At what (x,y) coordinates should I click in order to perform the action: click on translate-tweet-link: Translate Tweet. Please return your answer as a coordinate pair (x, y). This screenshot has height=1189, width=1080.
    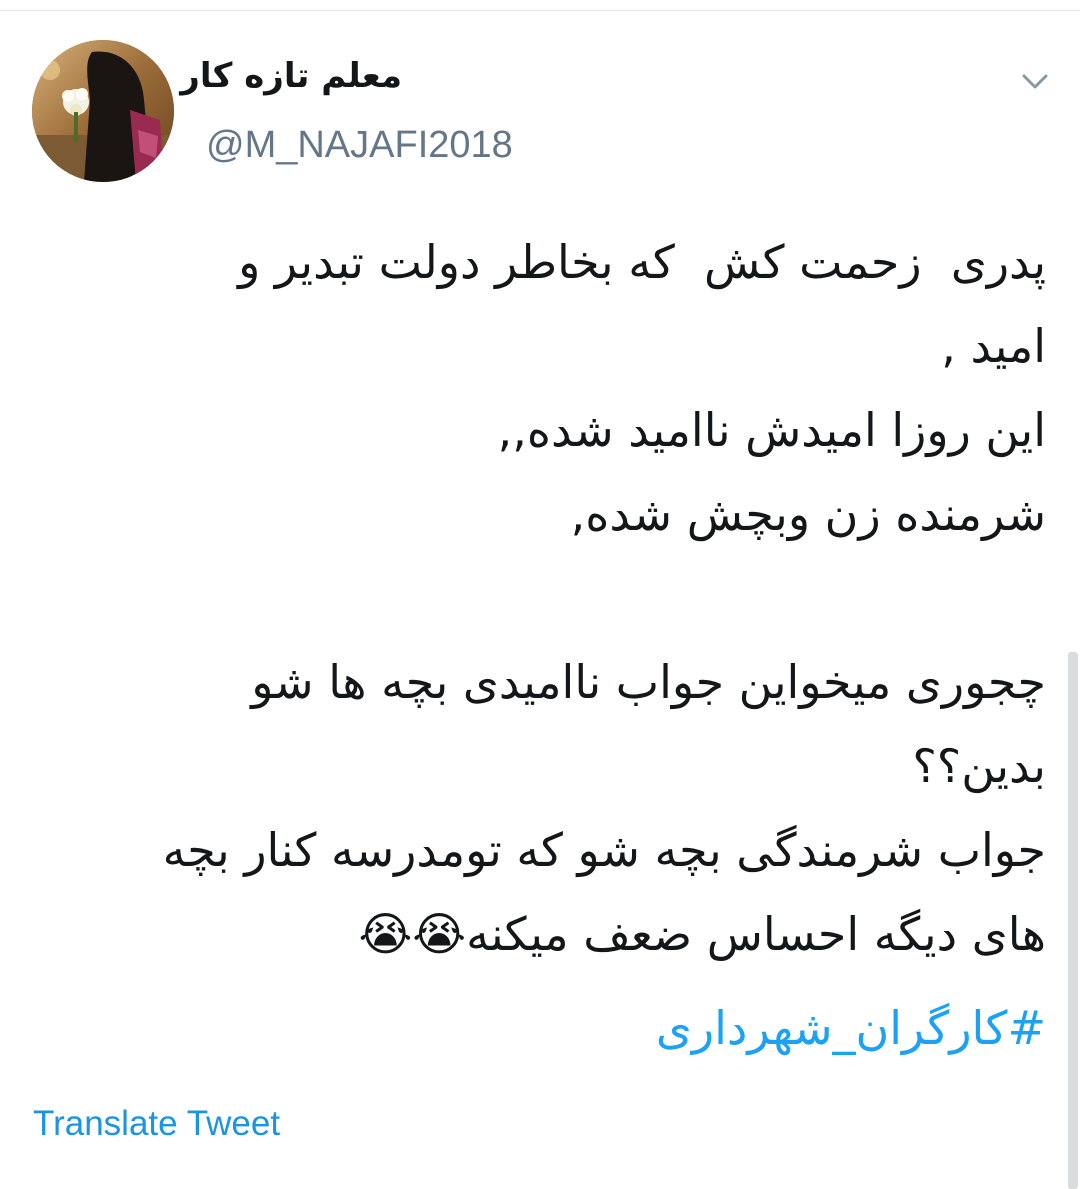
    Looking at the image, I should click on (156, 1124).